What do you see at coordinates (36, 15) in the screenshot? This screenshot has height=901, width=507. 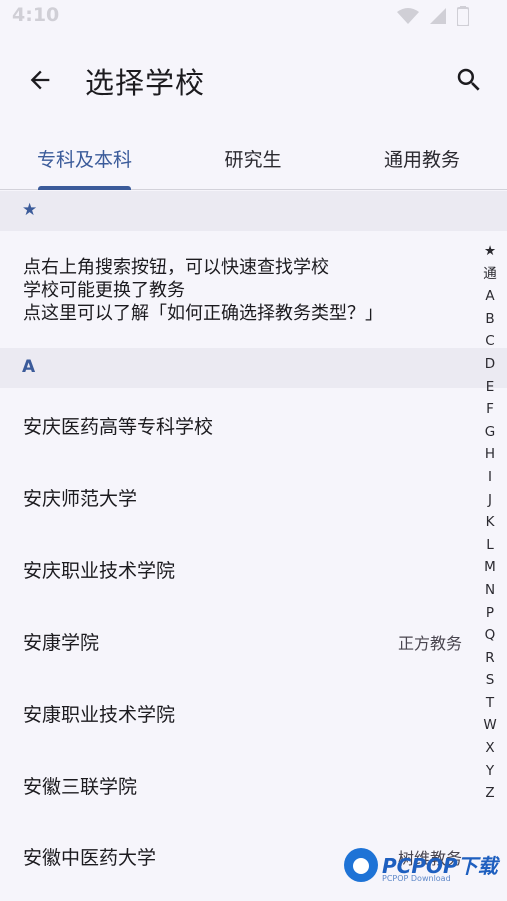 I see `status-time: 4:10` at bounding box center [36, 15].